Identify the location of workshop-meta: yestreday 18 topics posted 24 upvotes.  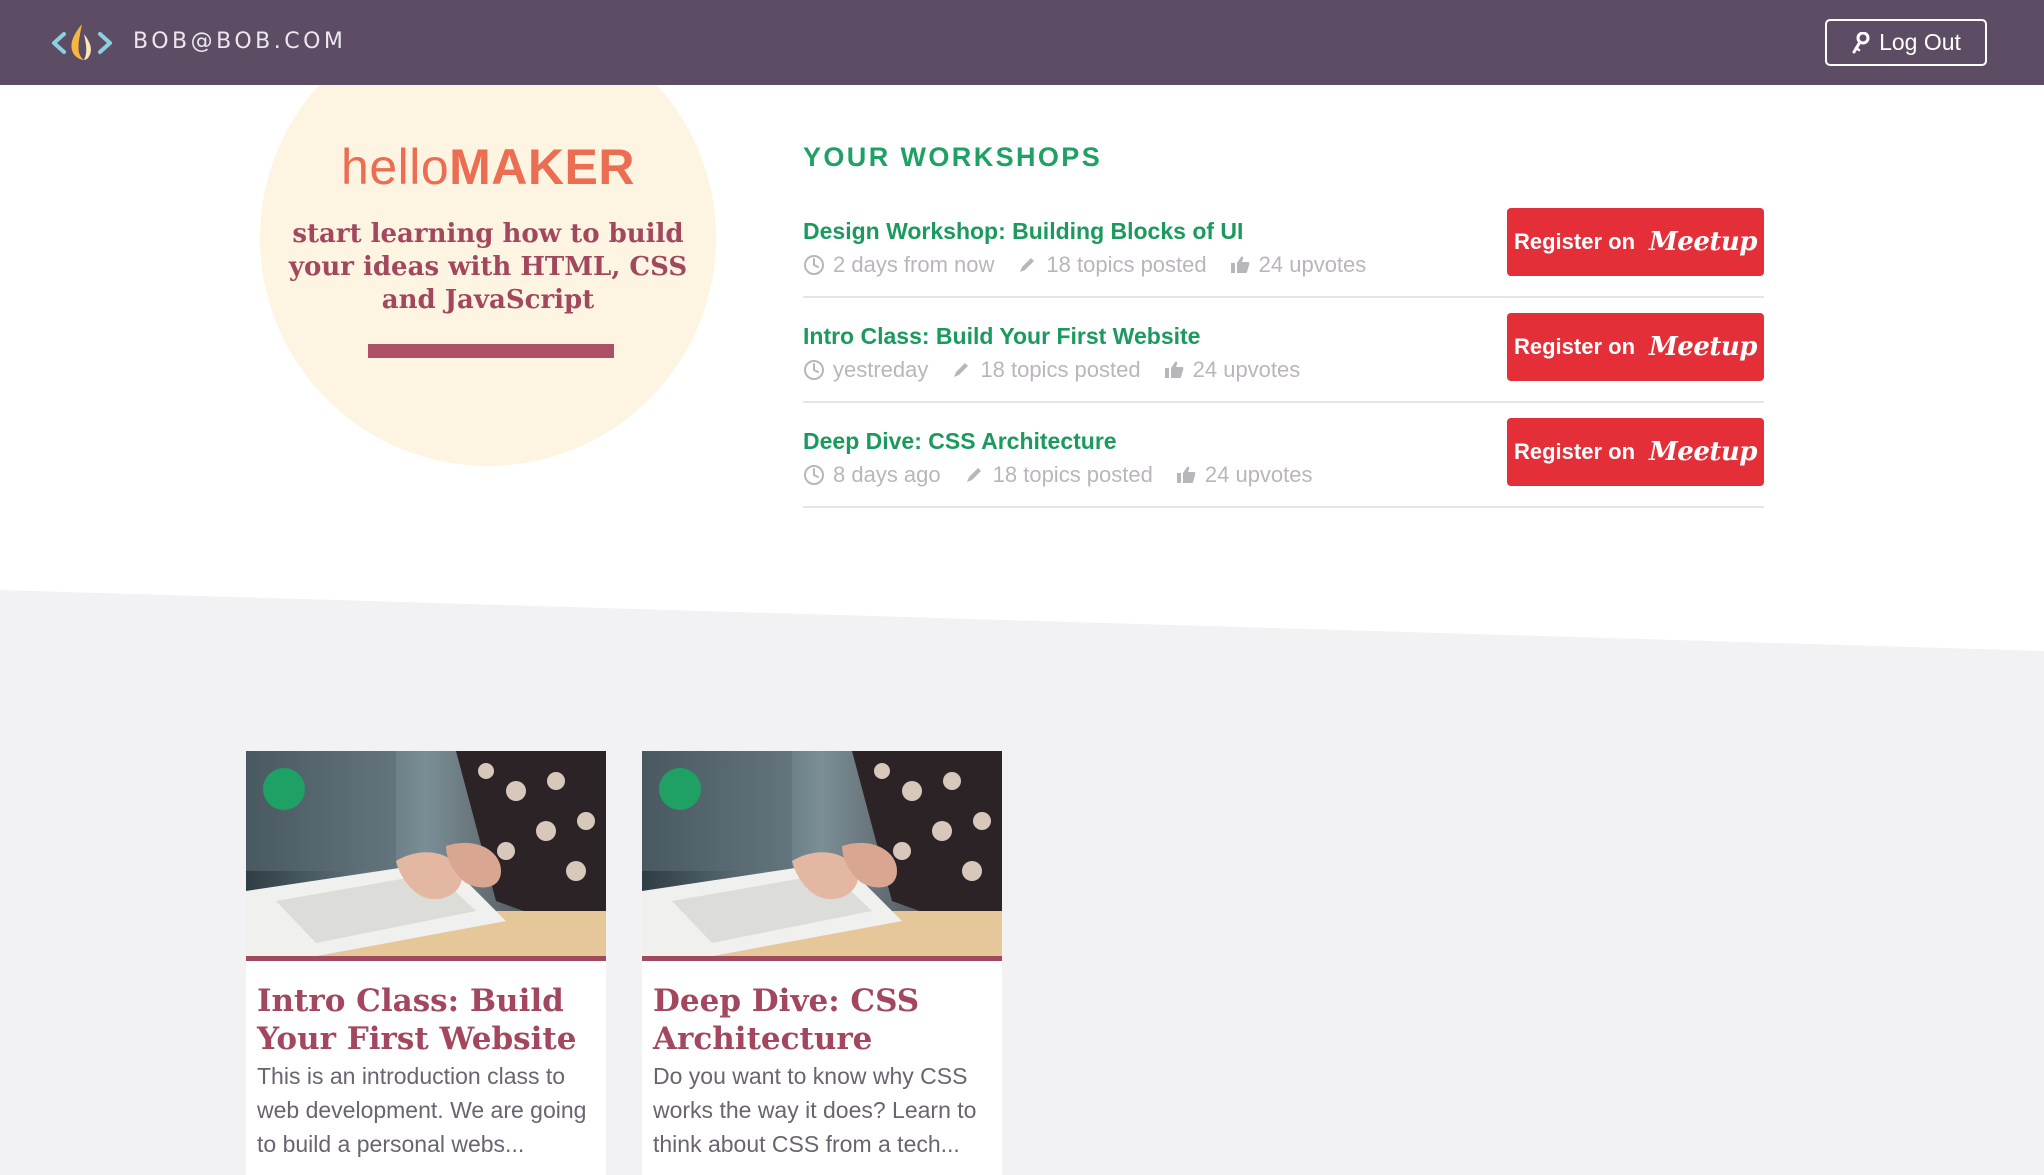
(1062, 370).